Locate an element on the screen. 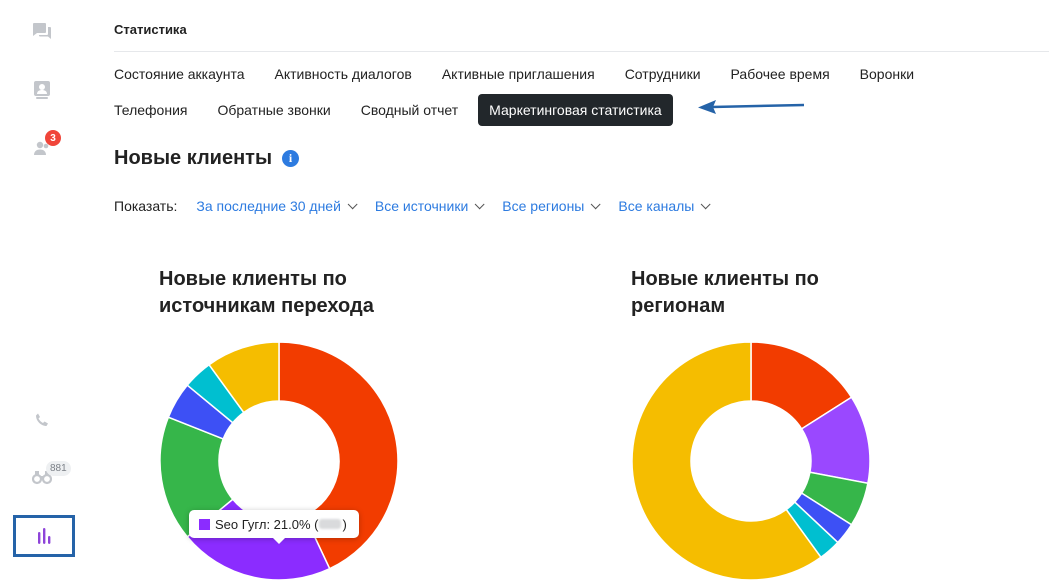  tab-dialog-activity: Активность диалогов is located at coordinates (343, 74).